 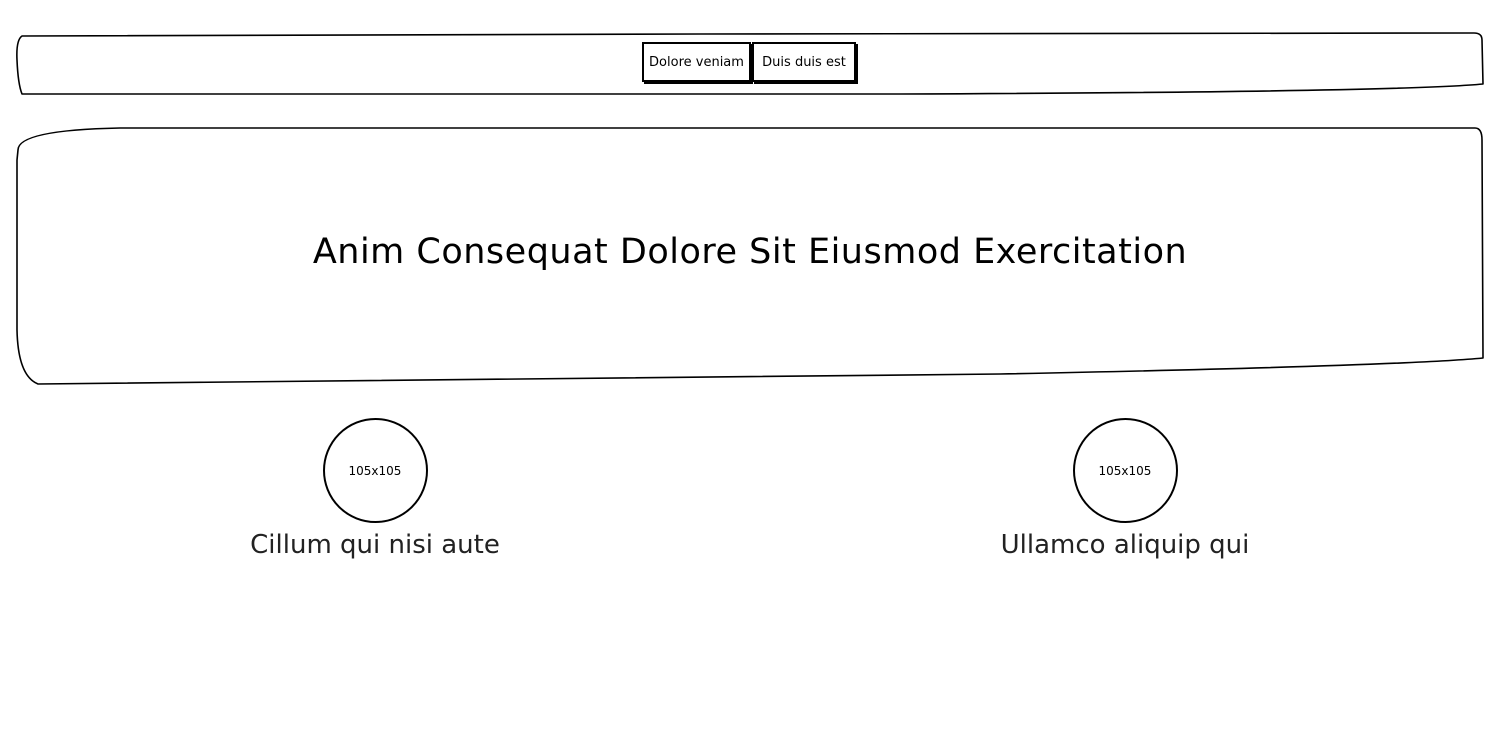 I want to click on feature-caption: Cillum qui nisi aute, so click(x=375, y=545).